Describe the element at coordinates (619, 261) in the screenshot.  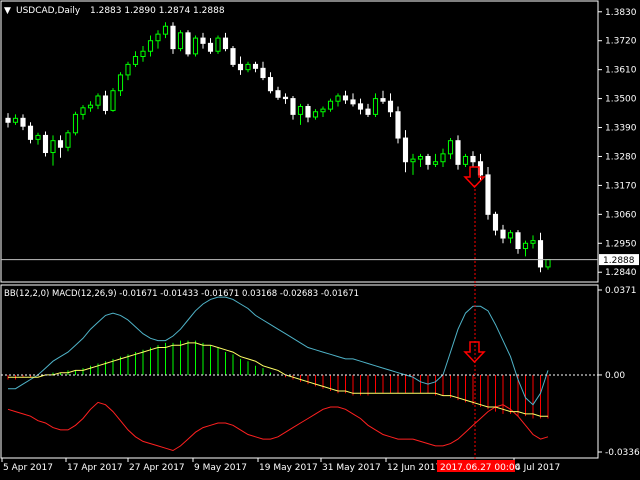
I see `current-price-label: 1.2888` at that location.